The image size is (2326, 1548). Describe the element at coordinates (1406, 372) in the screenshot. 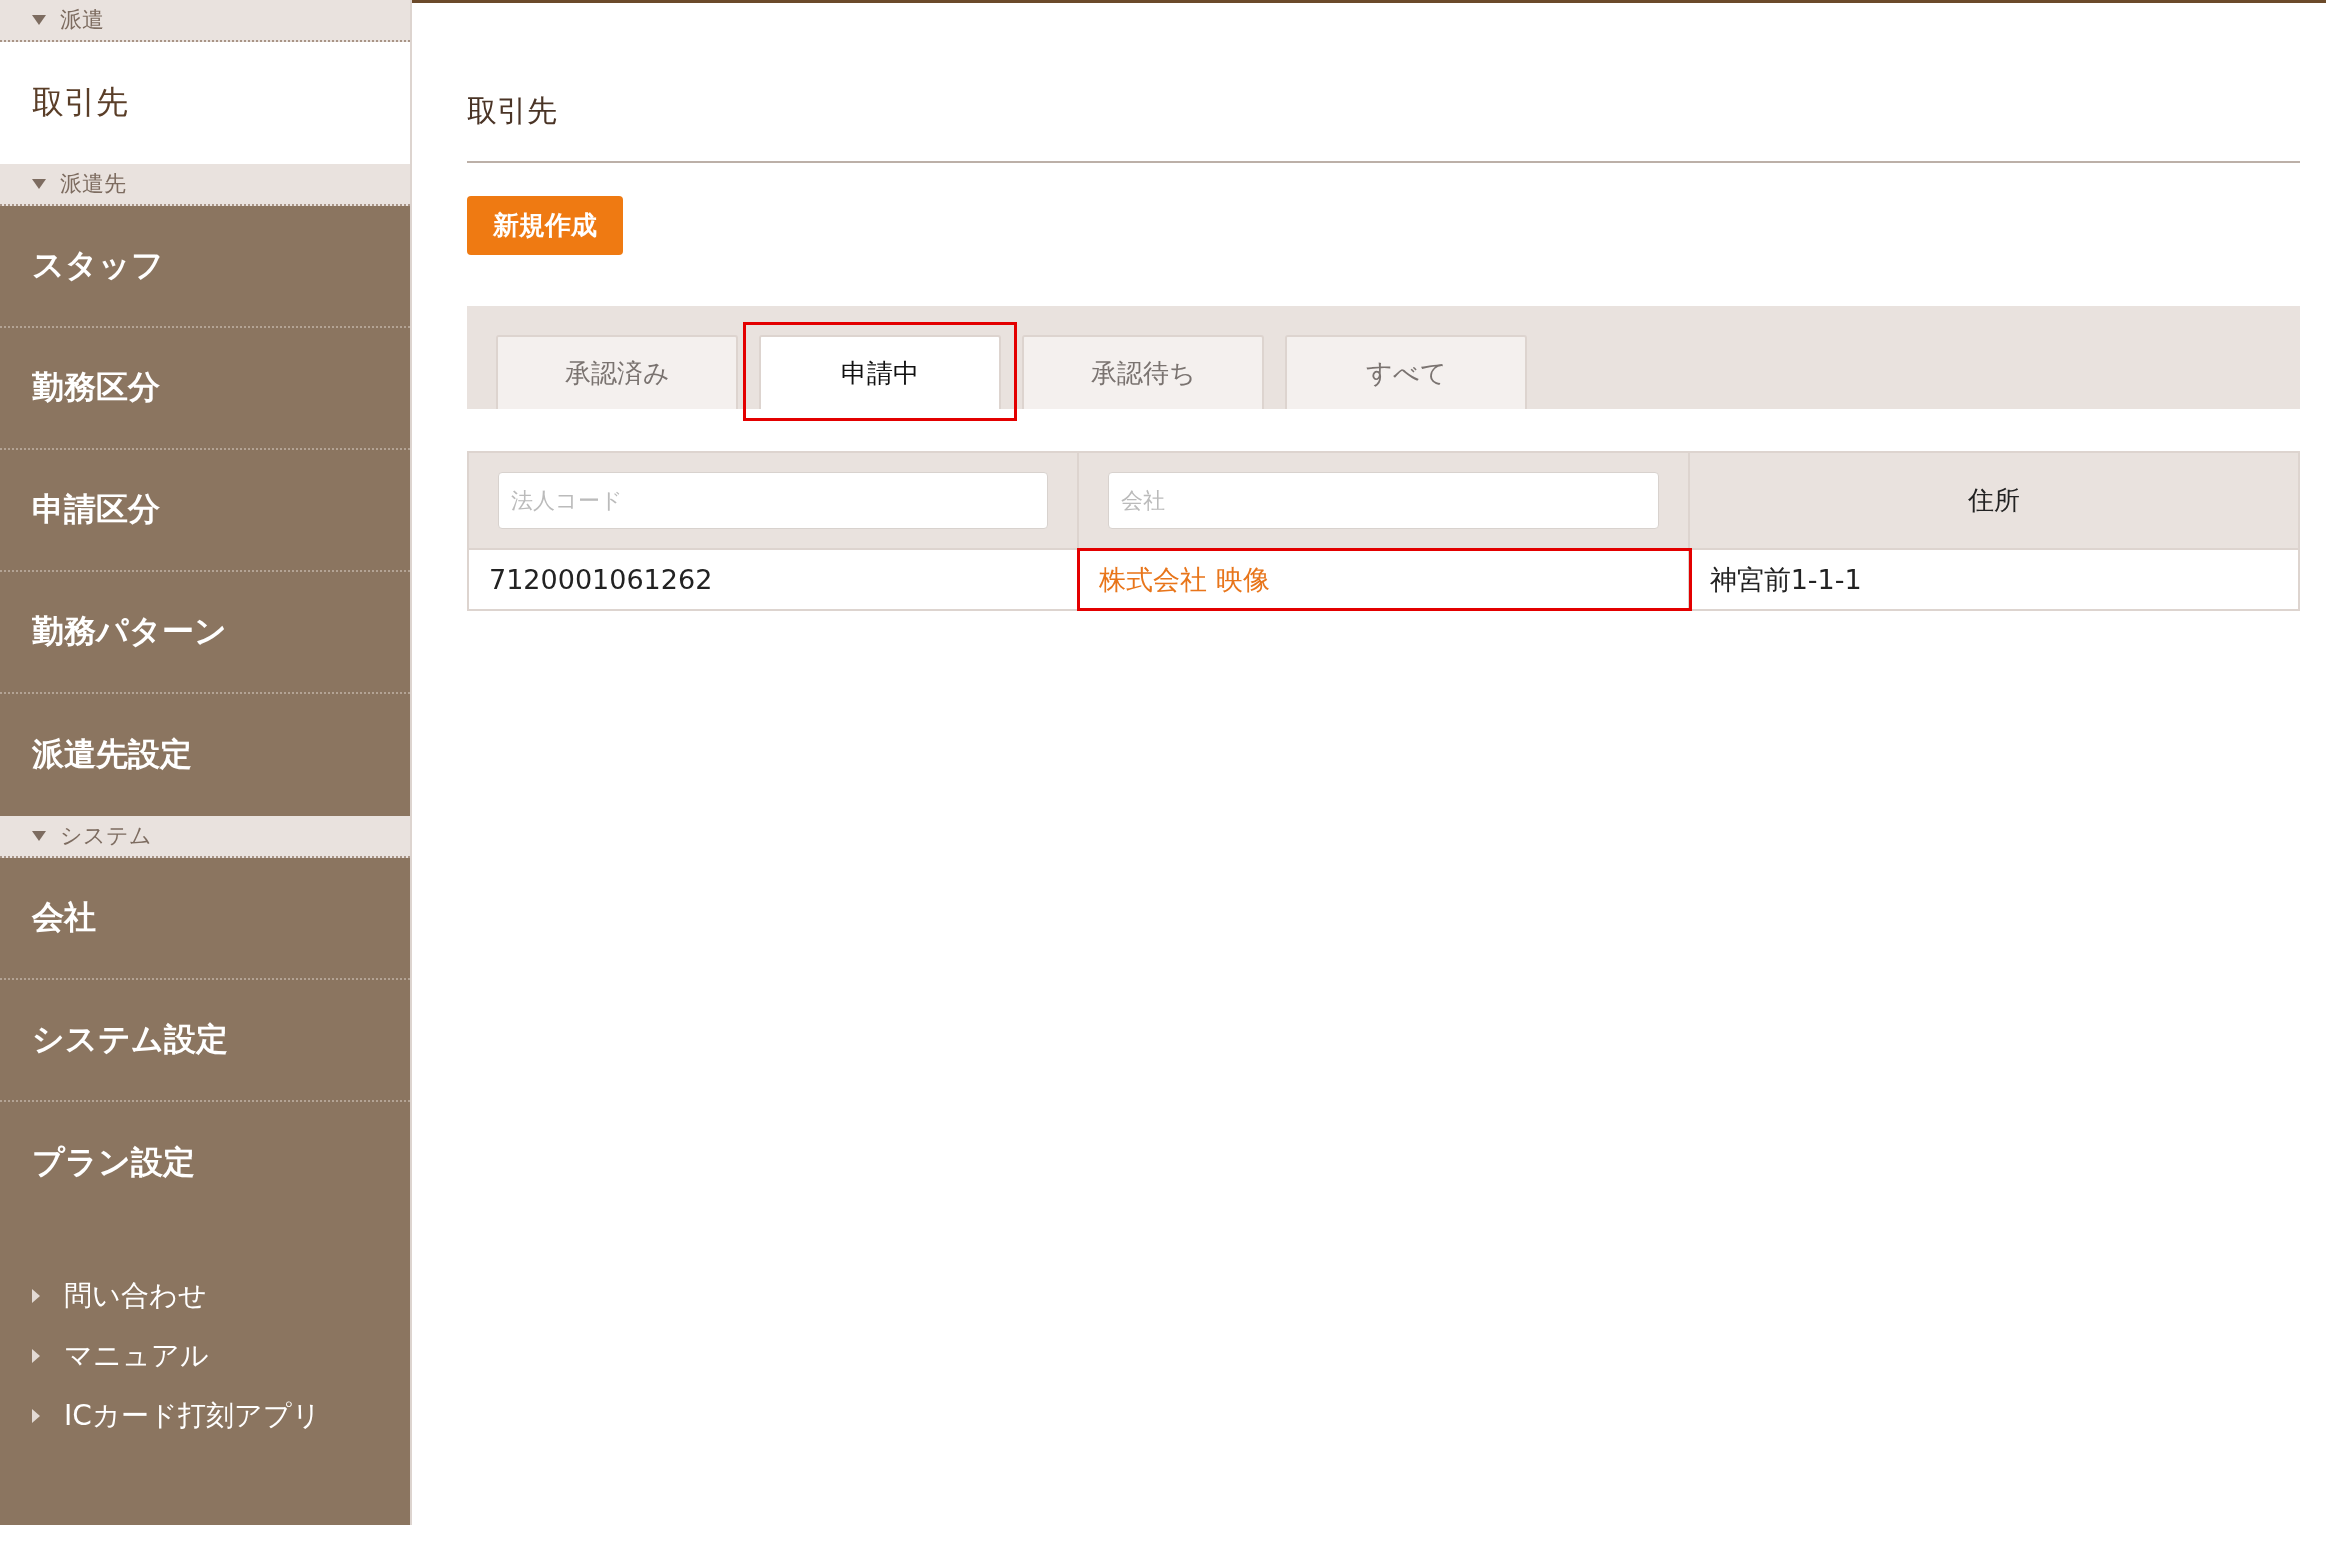

I see `tab: すべて` at that location.